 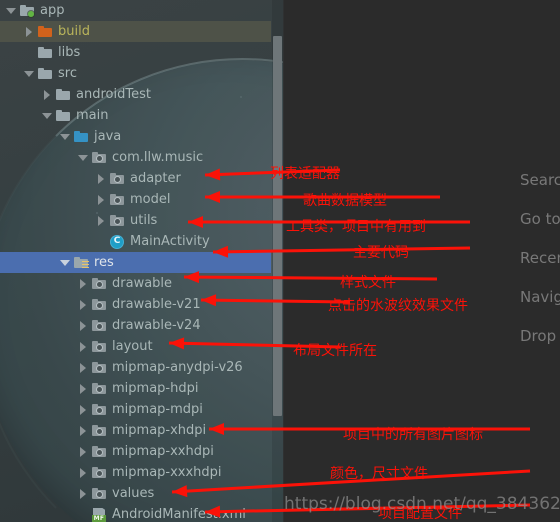 I want to click on folder-module-icon, so click(x=27, y=11).